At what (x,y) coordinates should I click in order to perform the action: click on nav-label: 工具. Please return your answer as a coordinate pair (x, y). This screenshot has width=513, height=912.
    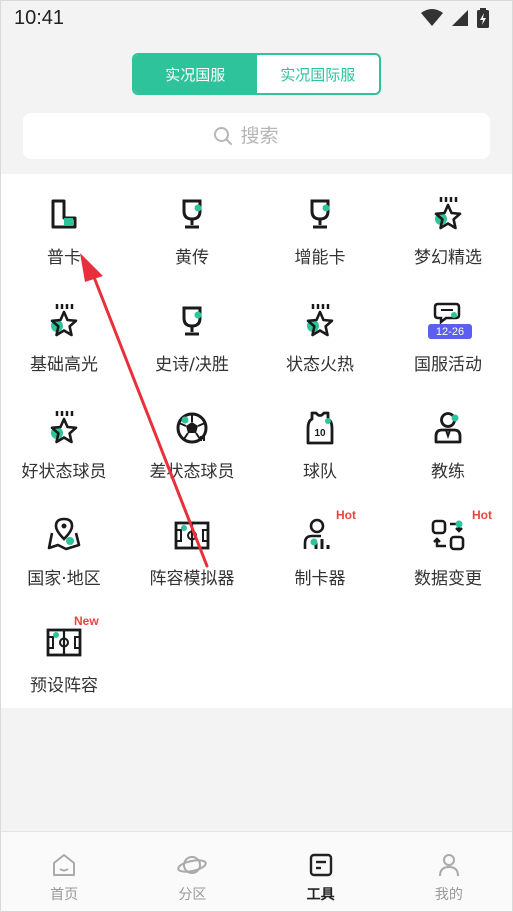
    Looking at the image, I should click on (320, 895).